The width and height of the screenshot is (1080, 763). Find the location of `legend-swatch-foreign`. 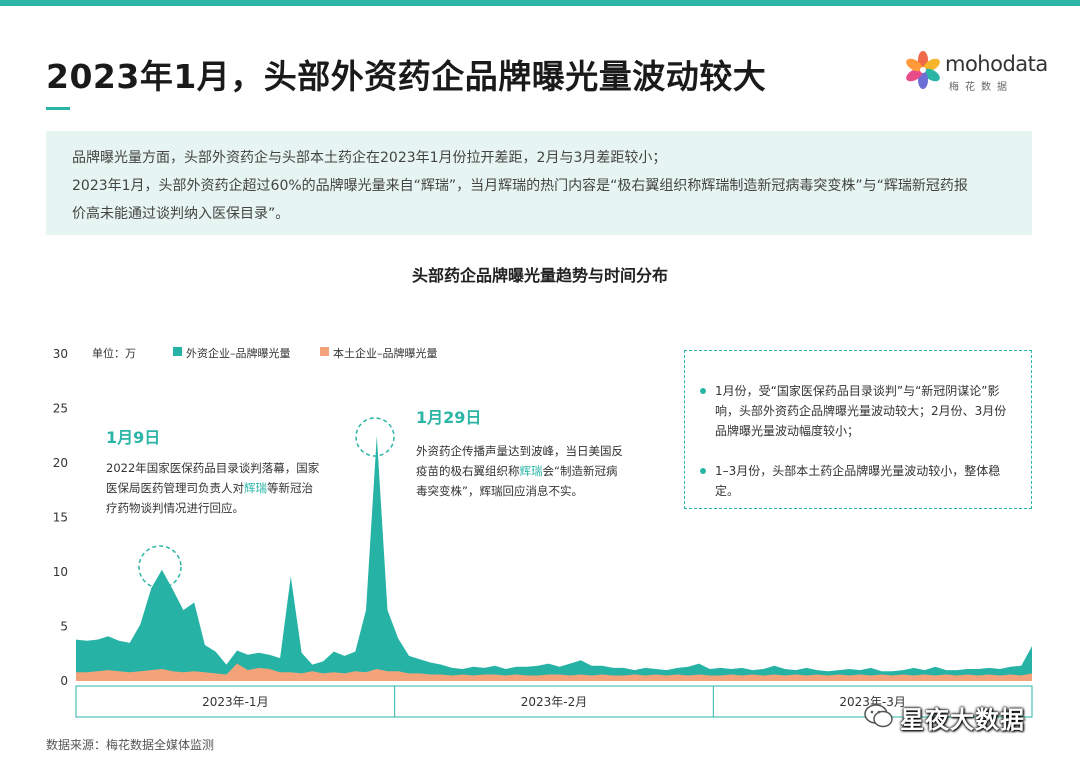

legend-swatch-foreign is located at coordinates (177, 351).